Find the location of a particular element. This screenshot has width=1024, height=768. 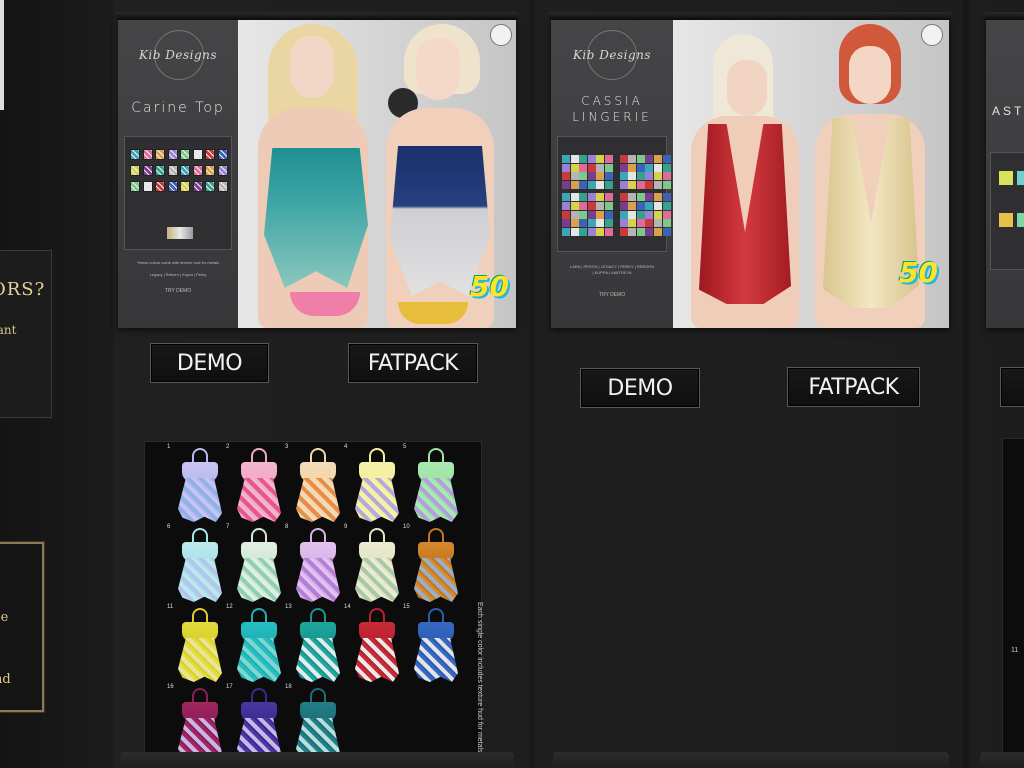

demo-button-carine: DEMO is located at coordinates (209, 363).